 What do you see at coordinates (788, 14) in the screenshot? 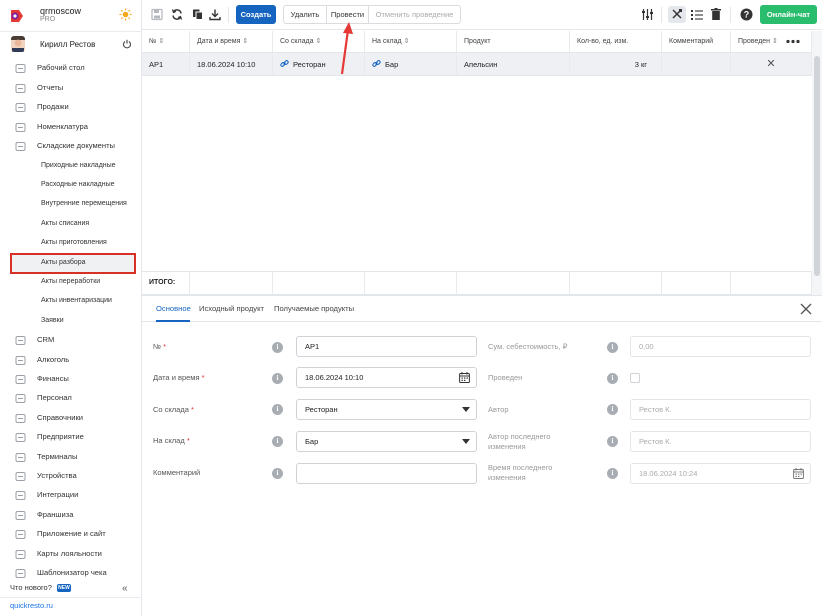
I see `online-chat-button: Онлайн-чат` at bounding box center [788, 14].